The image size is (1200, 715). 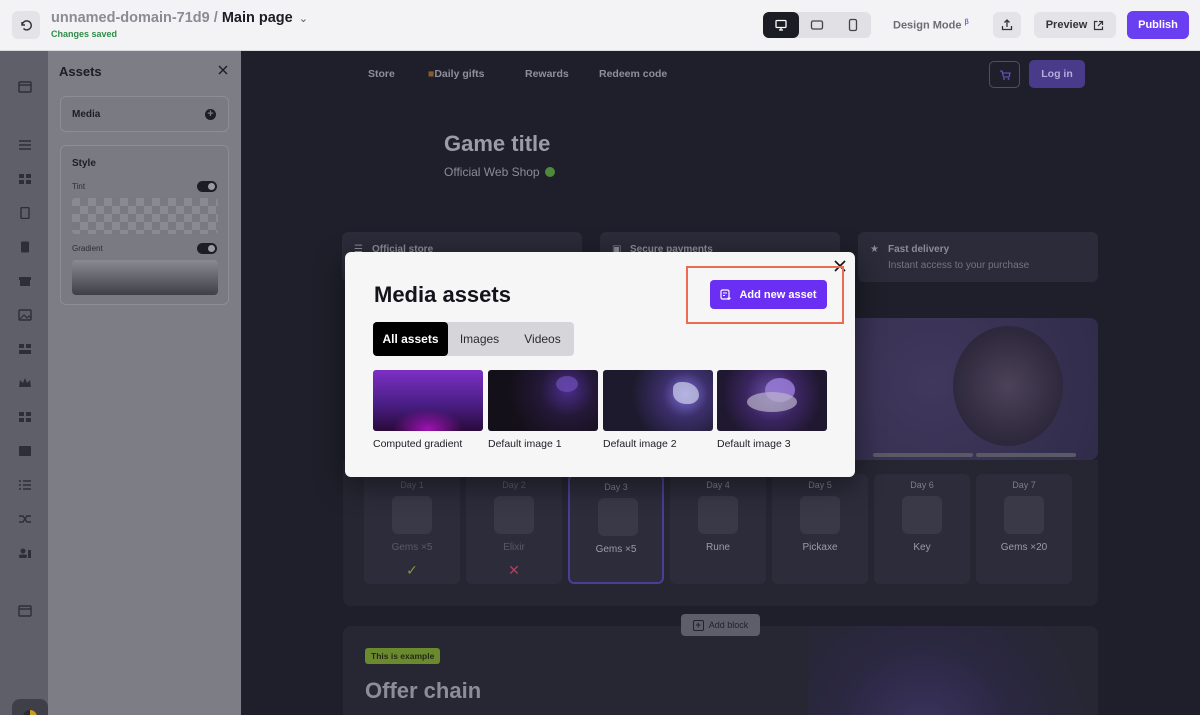 I want to click on asset-label: Default image 1, so click(x=525, y=444).